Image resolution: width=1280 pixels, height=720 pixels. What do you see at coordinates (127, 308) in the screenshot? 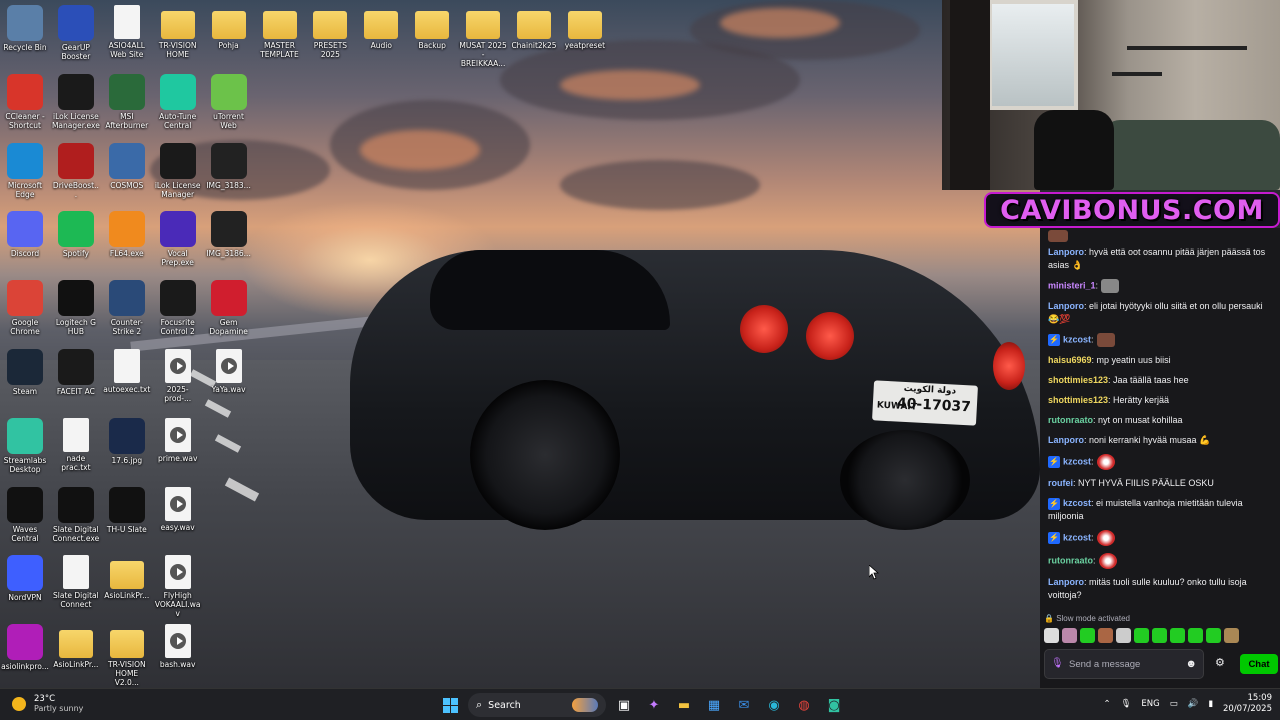
I see `desktop-icon: Counter-Strike 2` at bounding box center [127, 308].